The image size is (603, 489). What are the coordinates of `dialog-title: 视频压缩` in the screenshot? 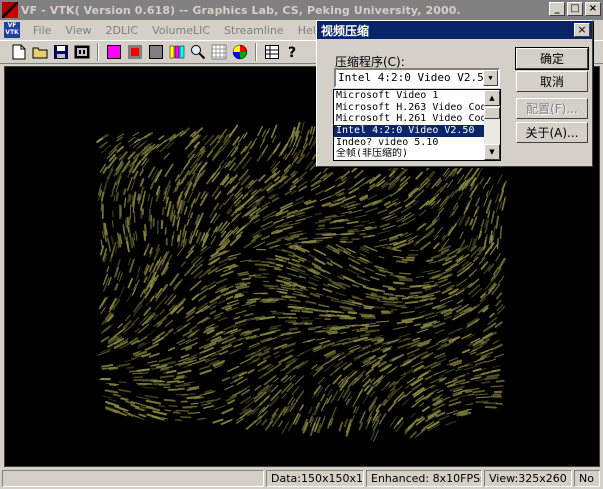 It's located at (454, 30).